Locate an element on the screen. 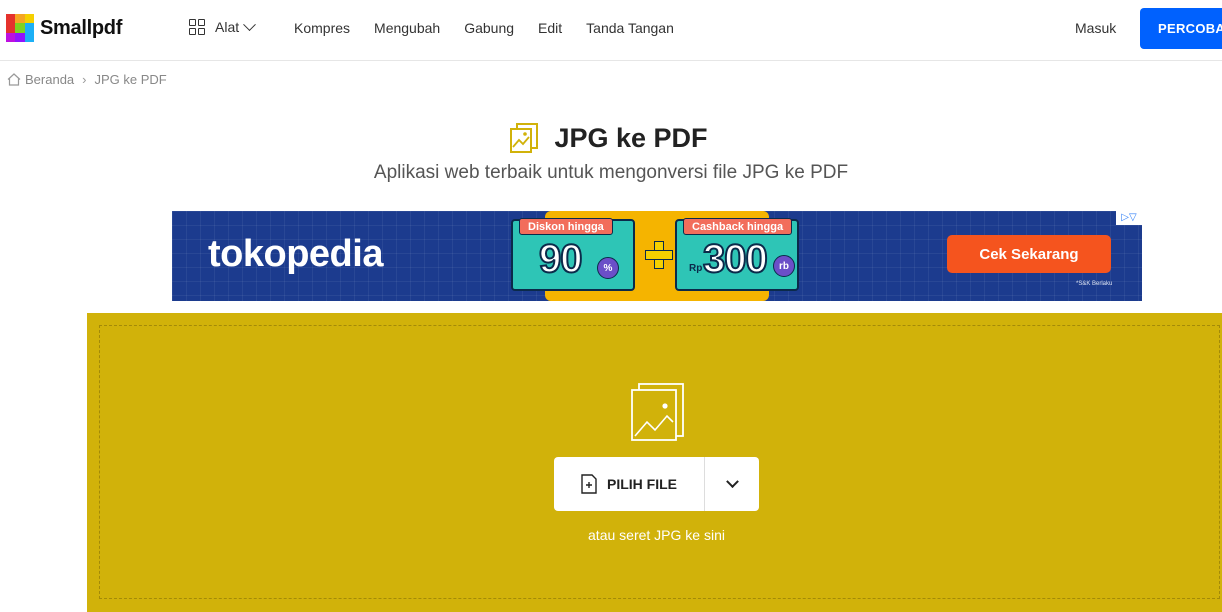 The height and width of the screenshot is (612, 1222). drop-hint-text: atau seret JPG ke sini is located at coordinates (656, 535).